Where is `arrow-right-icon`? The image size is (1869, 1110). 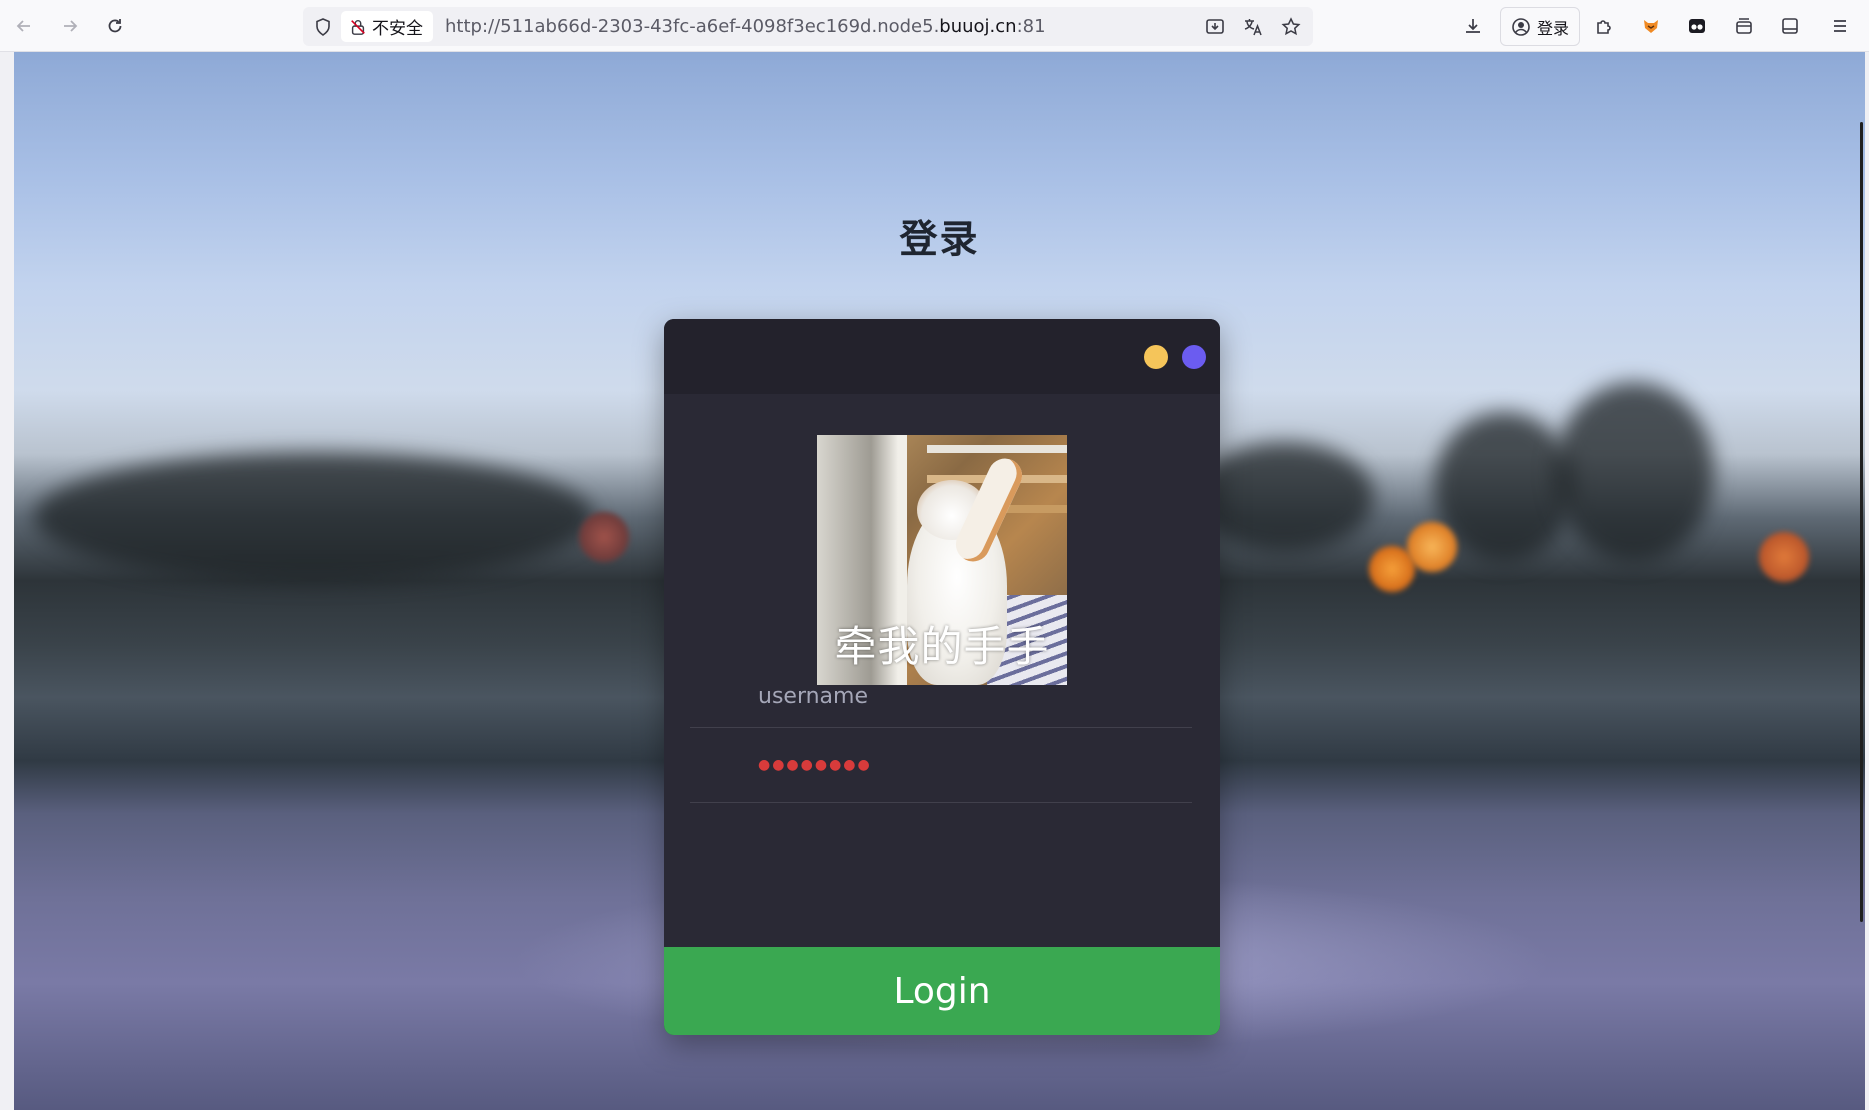
arrow-right-icon is located at coordinates (71, 26).